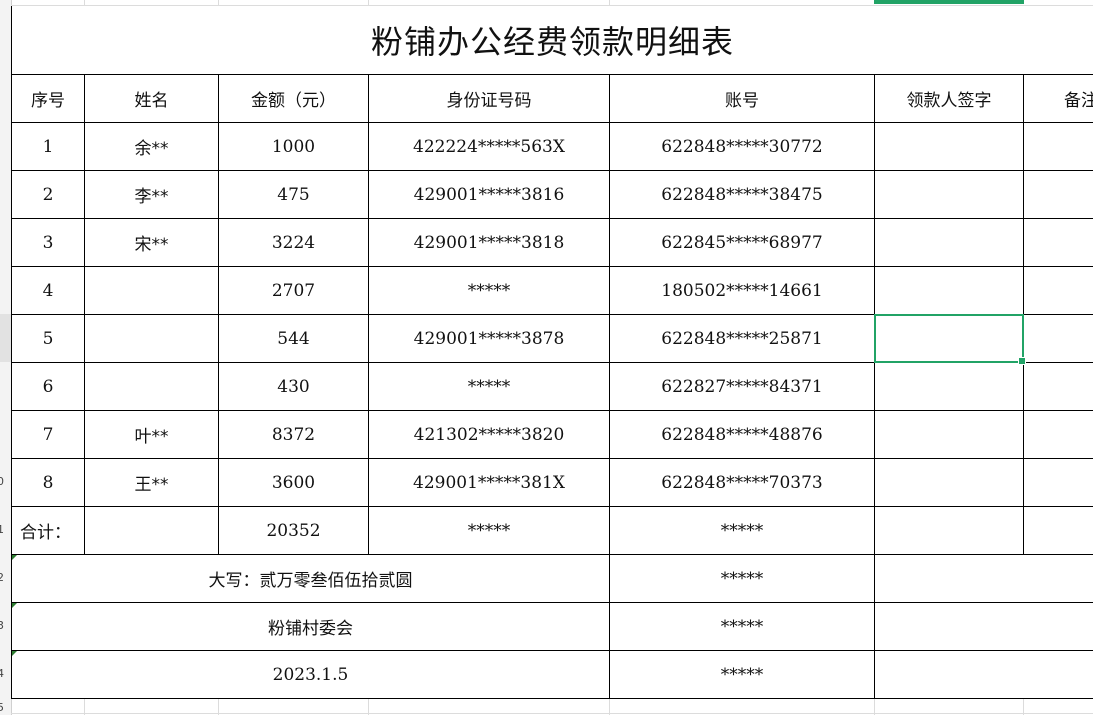 The height and width of the screenshot is (715, 1093). I want to click on column-header-selected, so click(949, 2).